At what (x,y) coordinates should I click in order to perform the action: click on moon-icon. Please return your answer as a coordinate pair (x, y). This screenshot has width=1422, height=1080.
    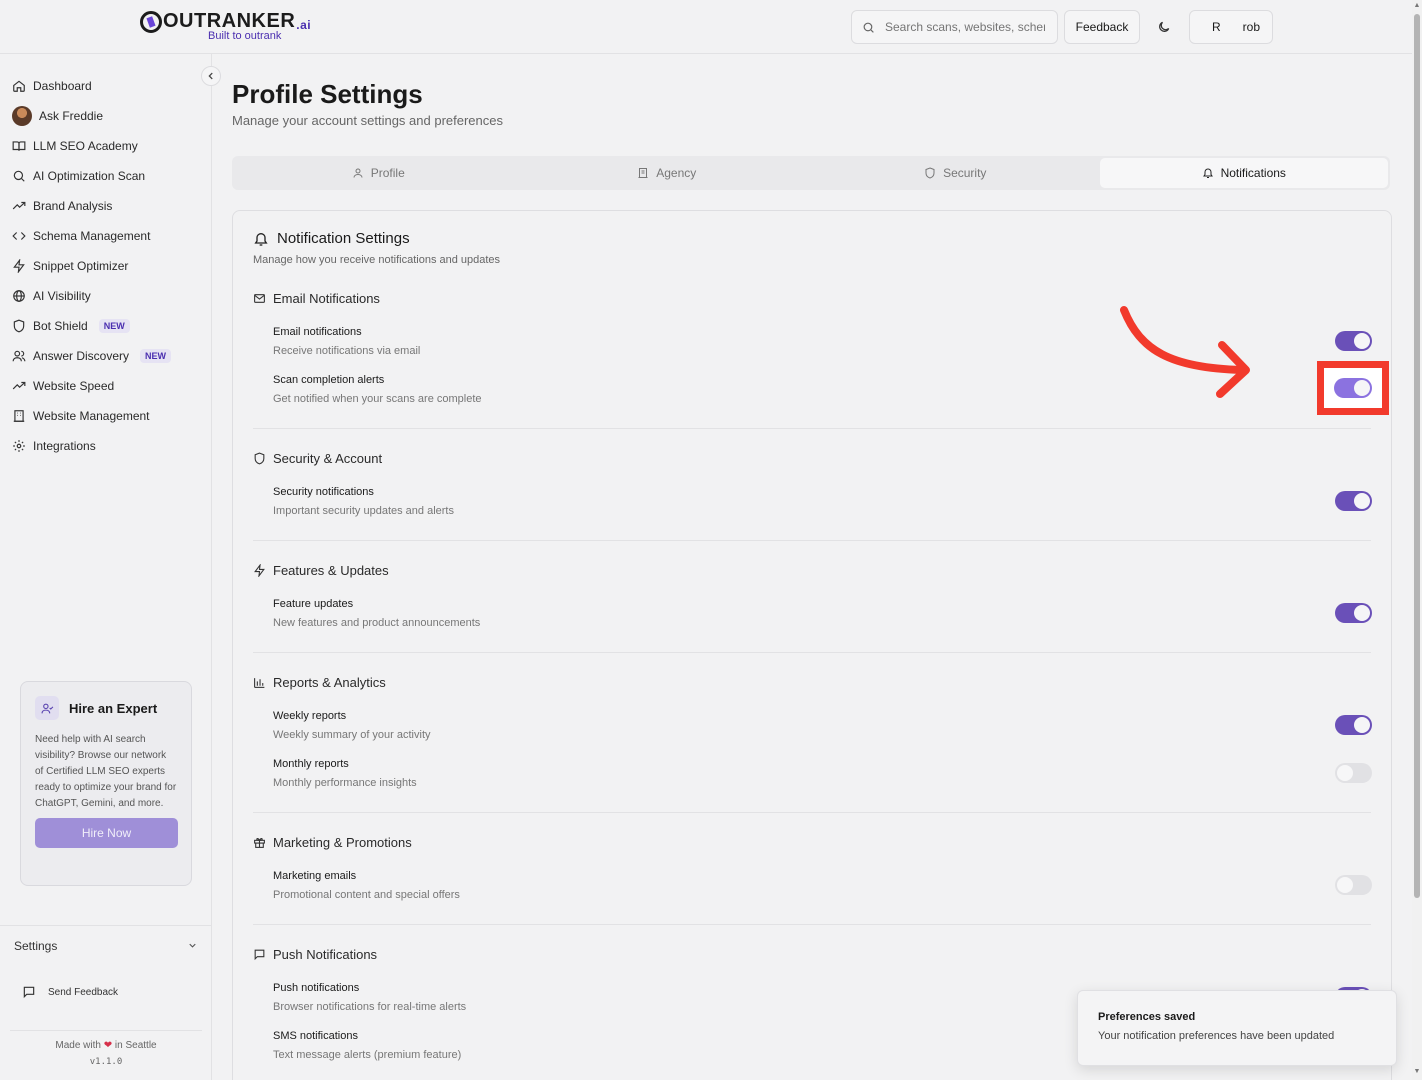
    Looking at the image, I should click on (1164, 26).